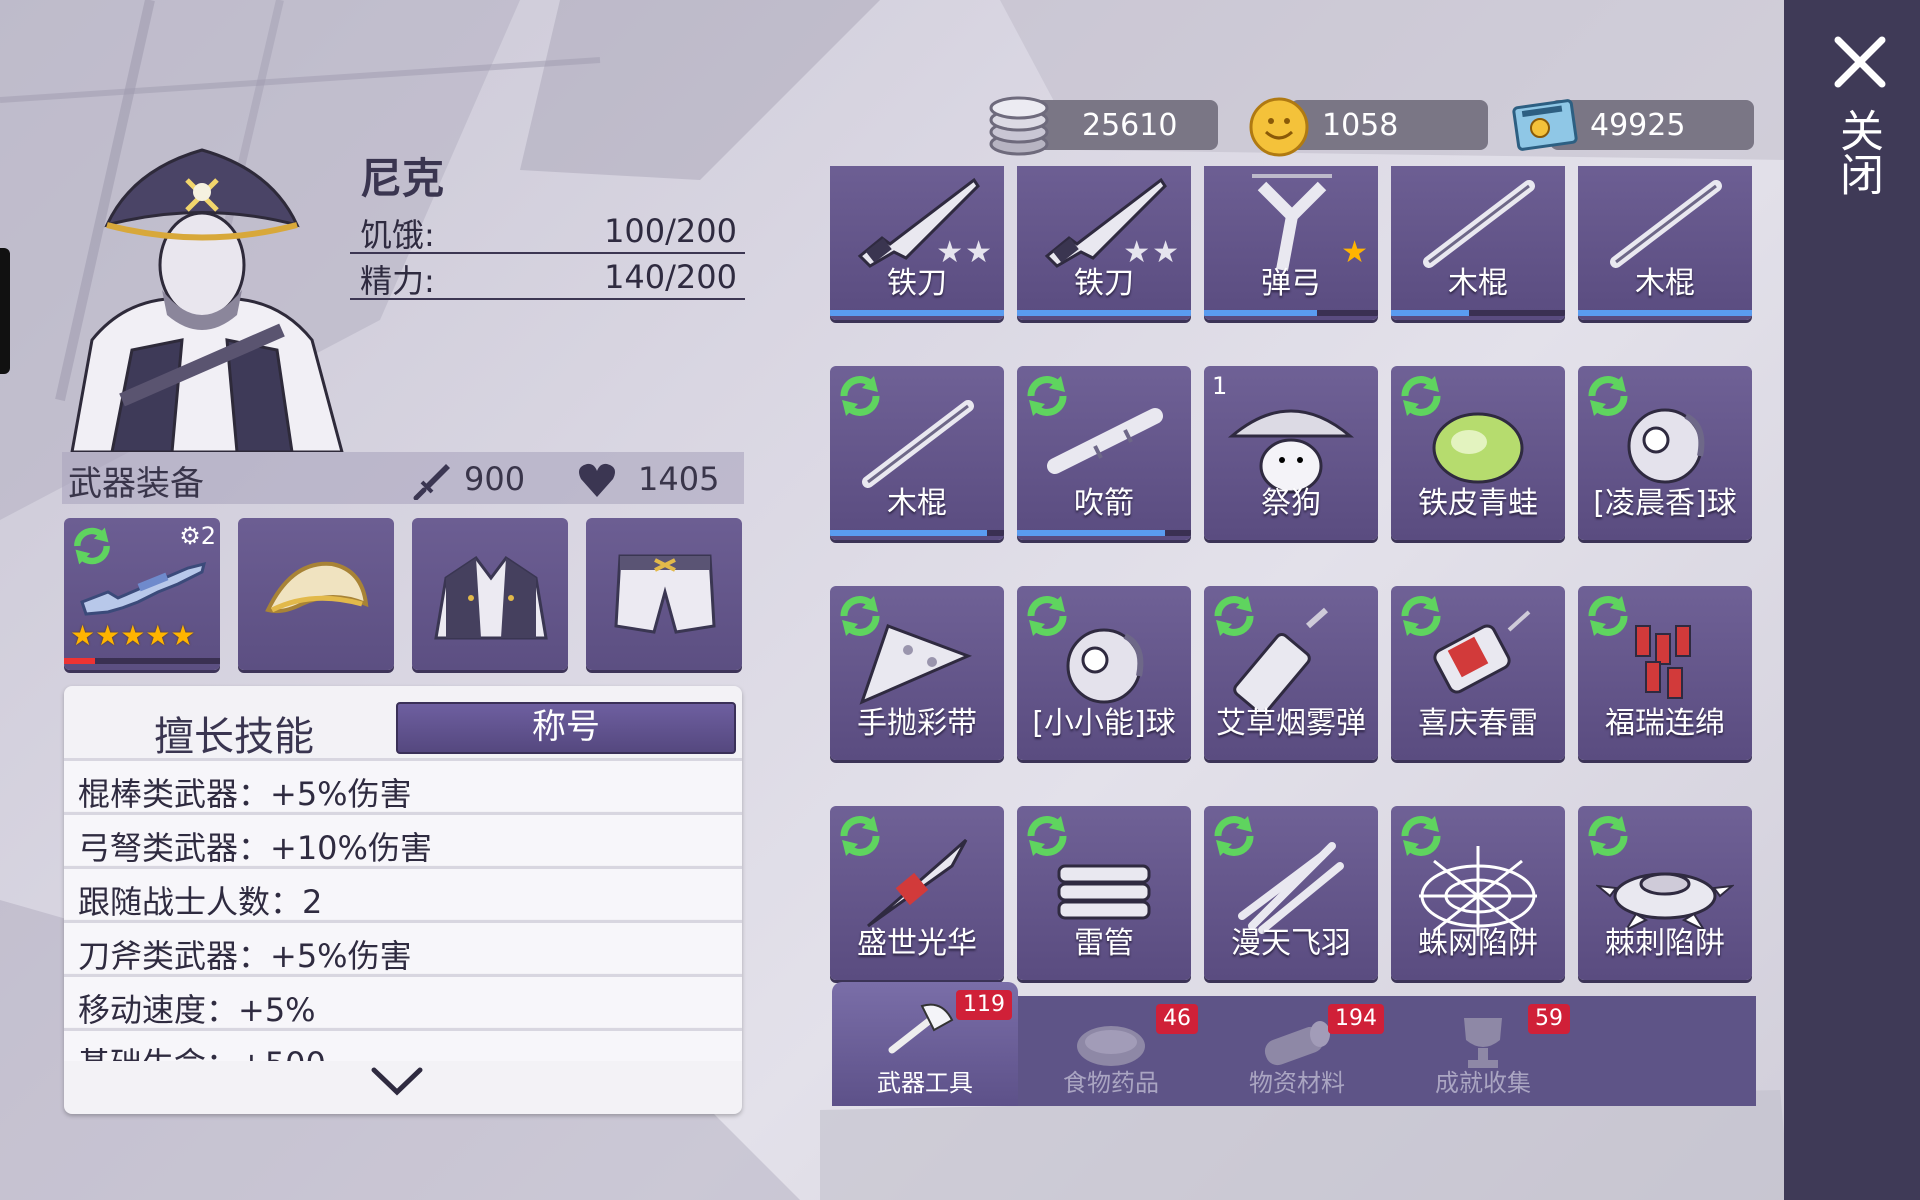  Describe the element at coordinates (1104, 723) in the screenshot. I see `item-name: [小小能]球` at that location.